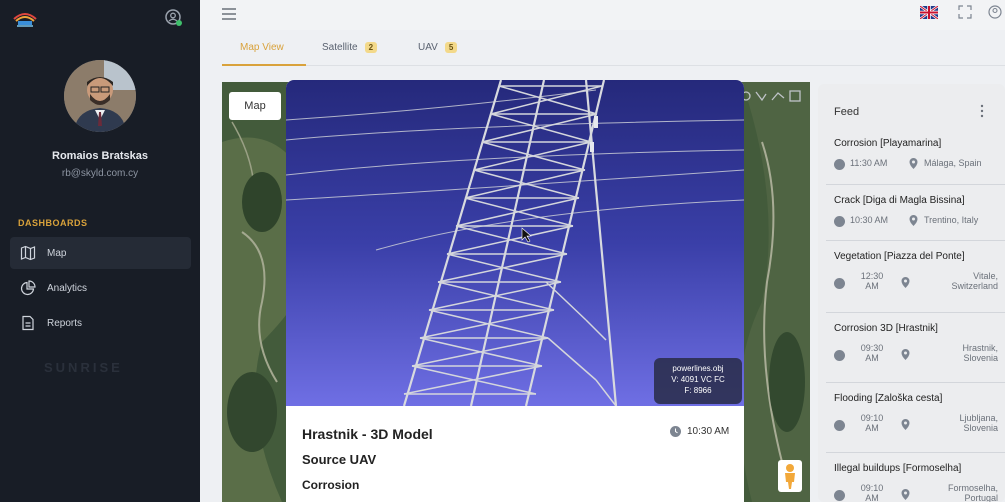 This screenshot has height=502, width=1005. Describe the element at coordinates (339, 459) in the screenshot. I see `dialog-source: Source UAV` at that location.